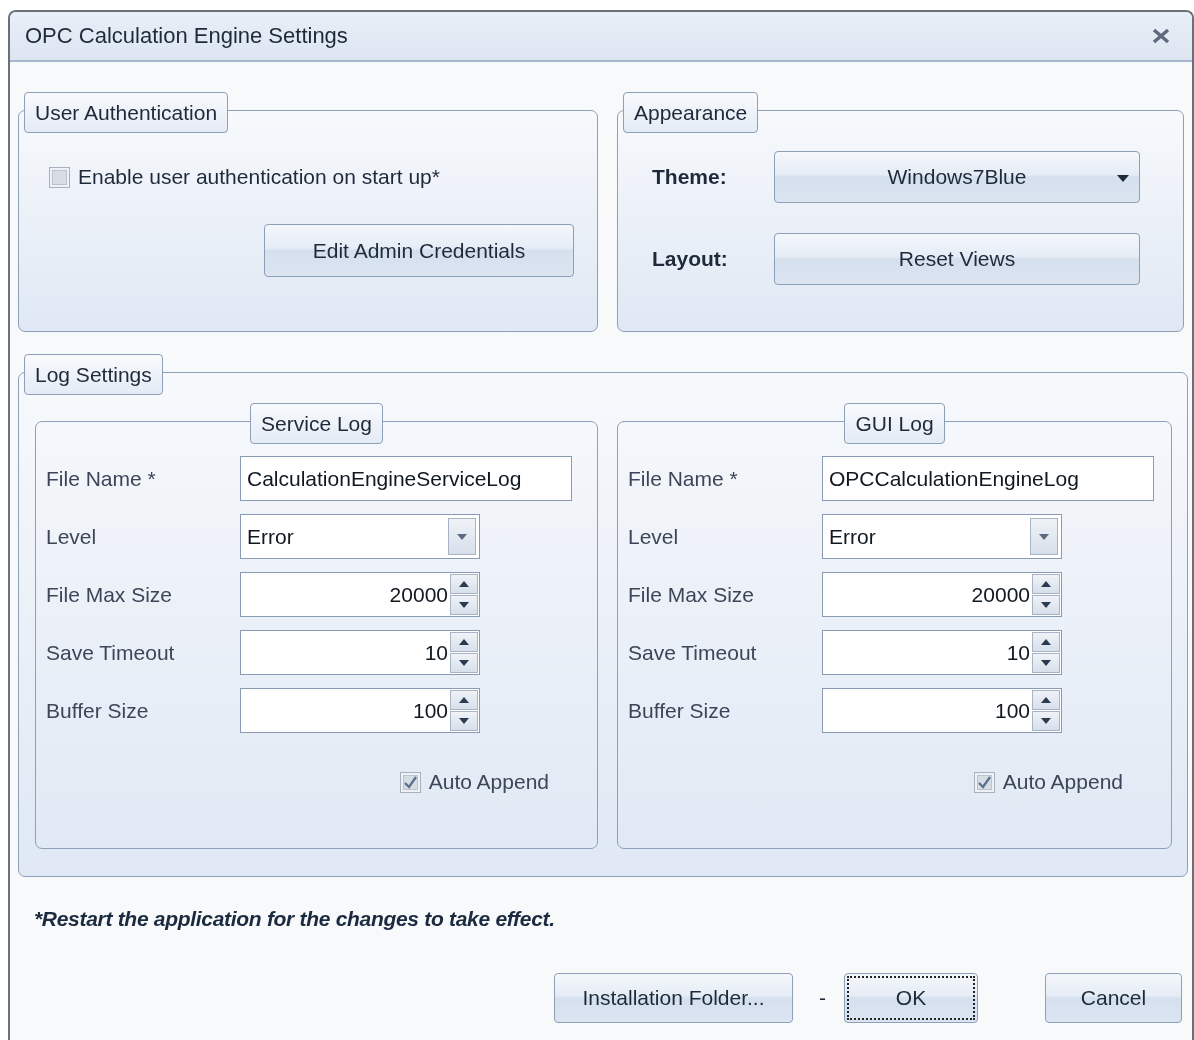 The width and height of the screenshot is (1194, 1040). I want to click on field-label: Theme:, so click(689, 177).